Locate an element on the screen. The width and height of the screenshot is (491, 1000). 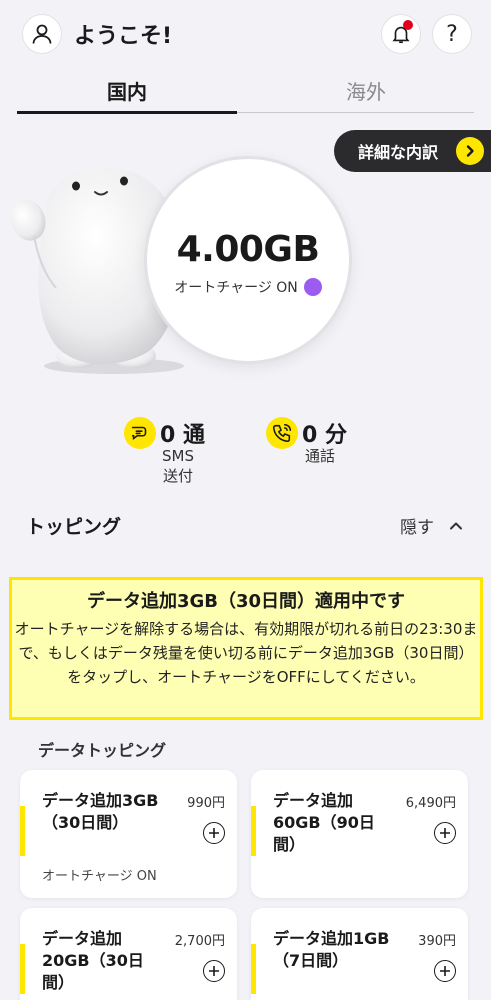
chevron-right-icon is located at coordinates (470, 151).